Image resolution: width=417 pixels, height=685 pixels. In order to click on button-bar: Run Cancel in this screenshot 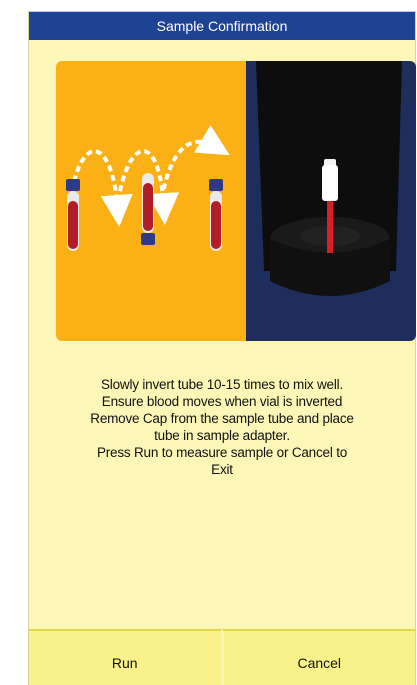, I will do `click(222, 657)`.